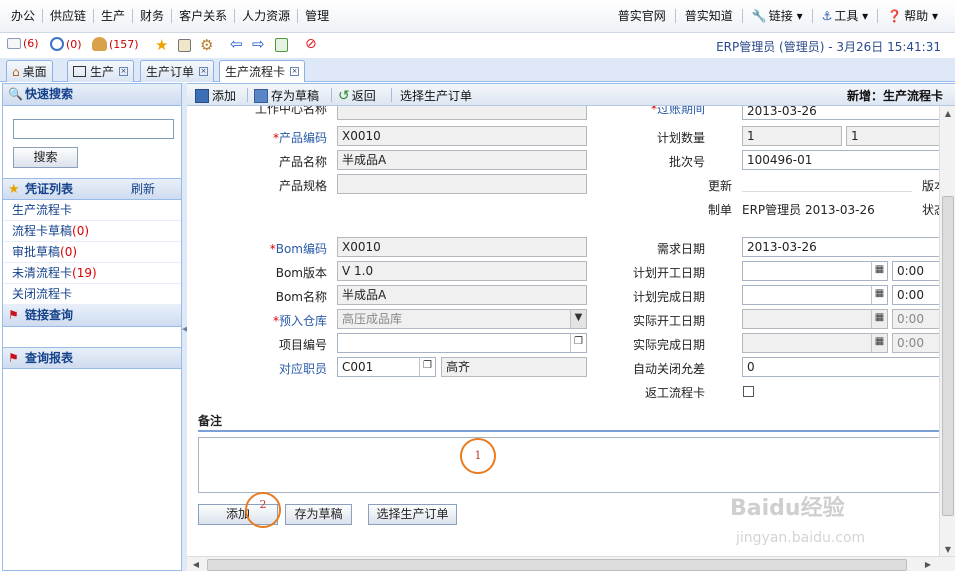 This screenshot has width=955, height=571. What do you see at coordinates (842, 160) in the screenshot?
I see `batch-field: 100496-01` at bounding box center [842, 160].